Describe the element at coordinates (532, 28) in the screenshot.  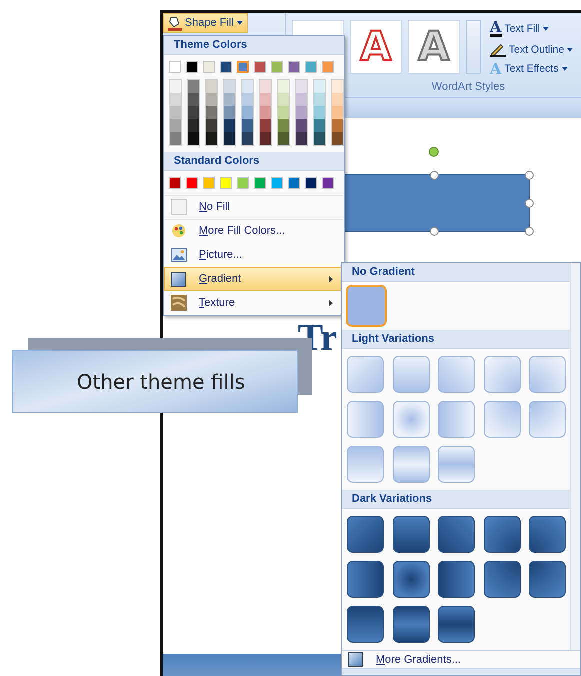
I see `text-command-button: A Text Fill` at that location.